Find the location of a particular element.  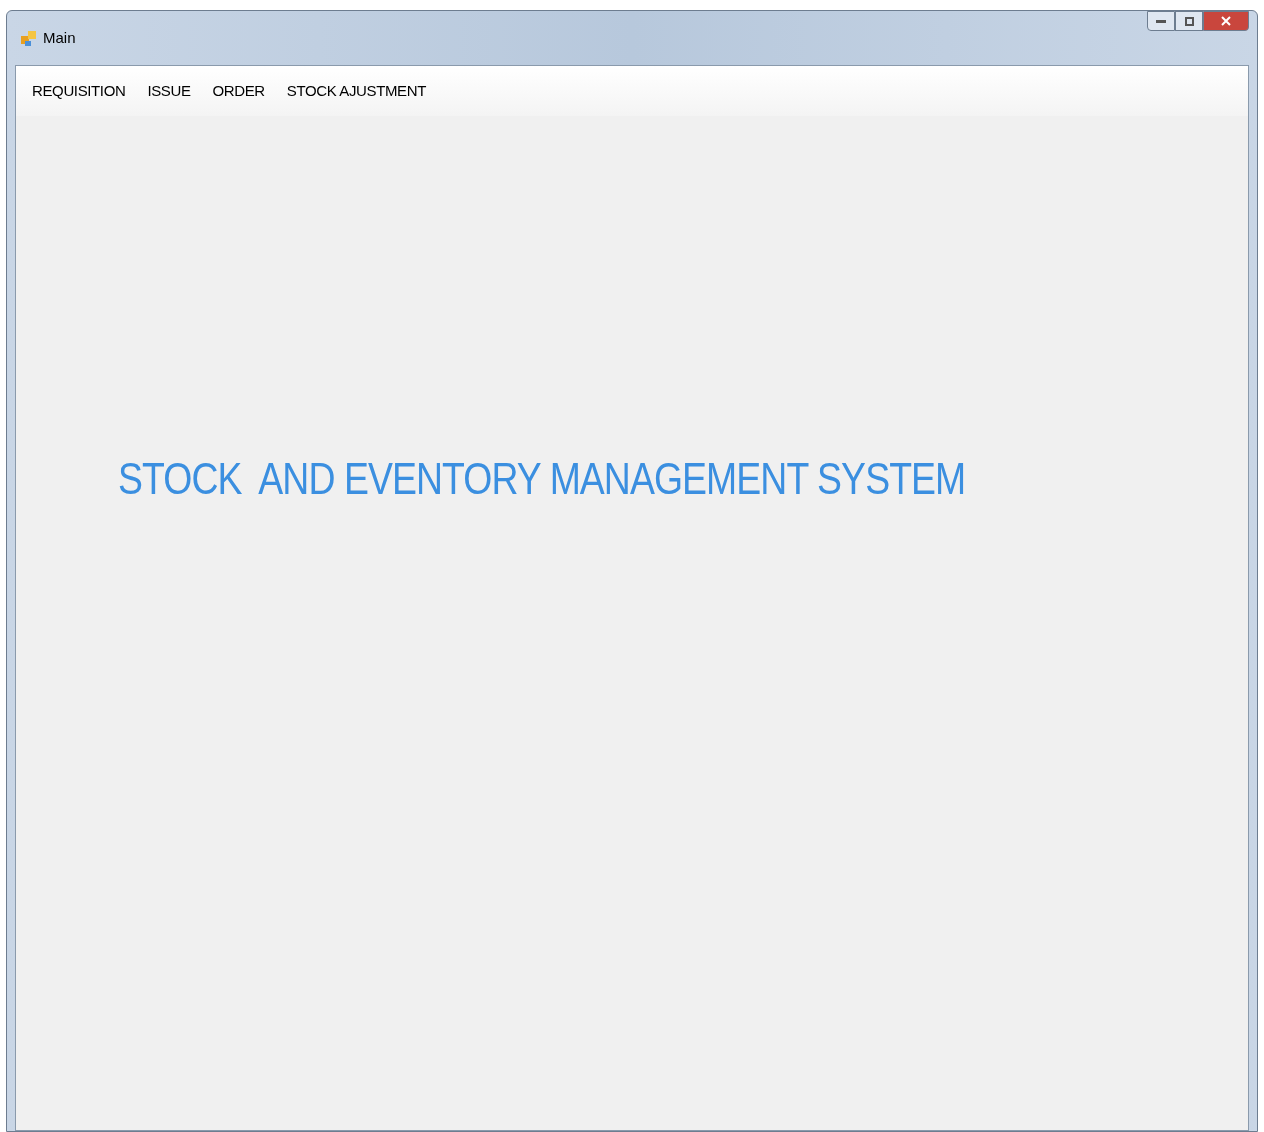

minimize-button is located at coordinates (1161, 21).